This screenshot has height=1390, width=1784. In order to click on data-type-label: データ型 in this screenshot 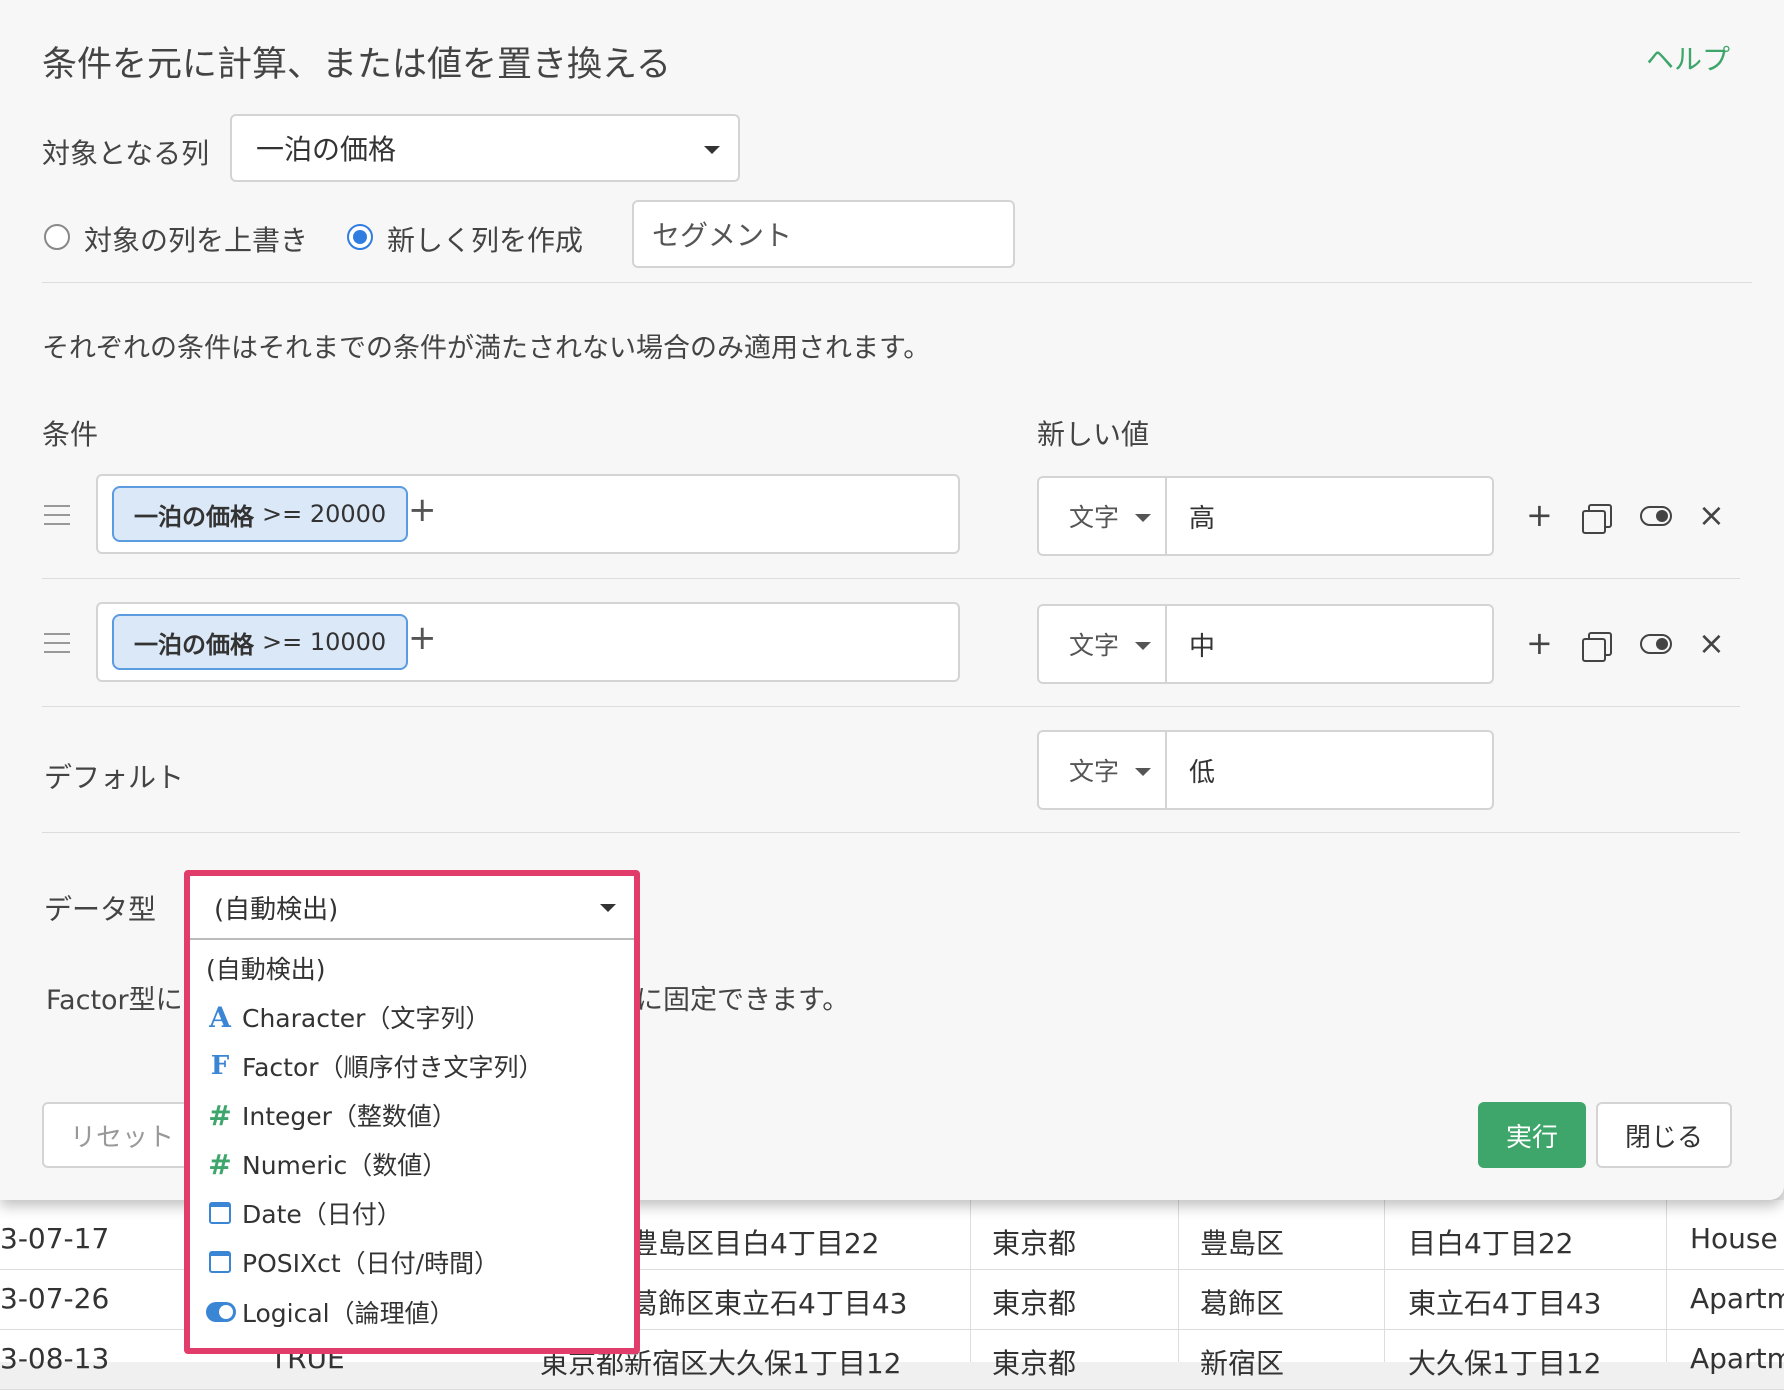, I will do `click(100, 909)`.